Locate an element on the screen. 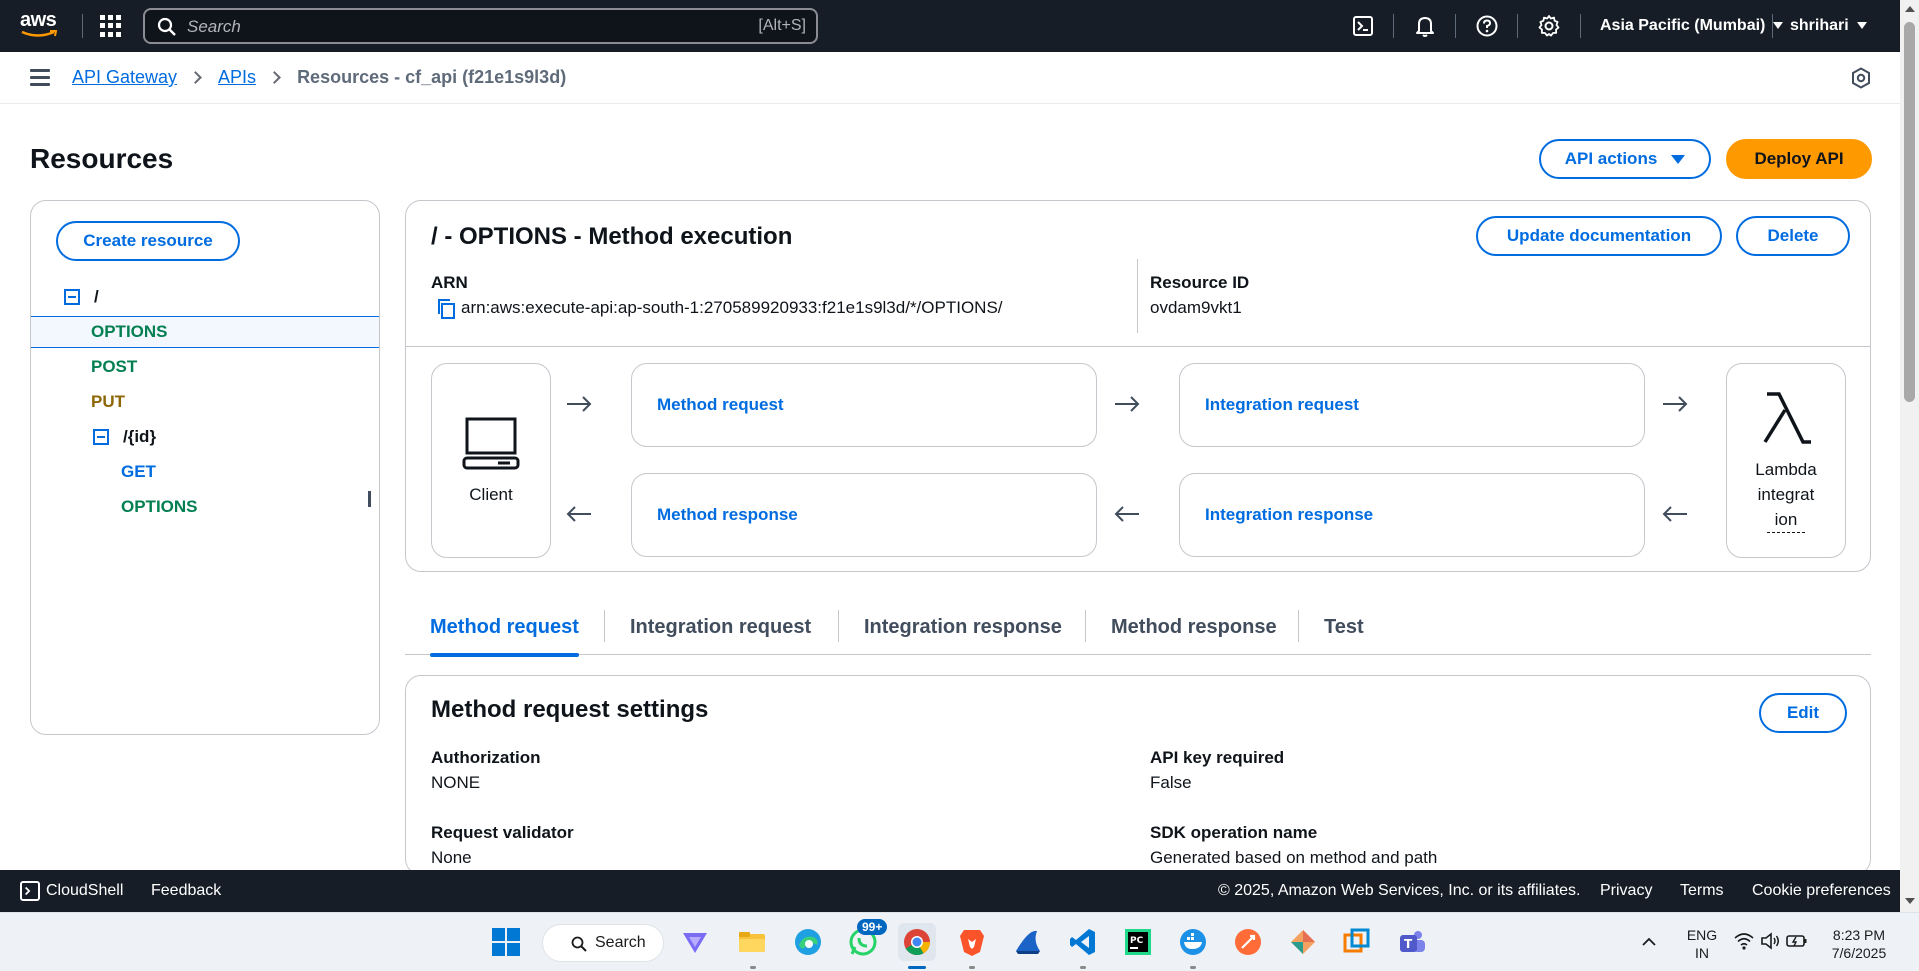 This screenshot has height=971, width=1919. lambda-integration-box: Lambda integrat ion is located at coordinates (1786, 460).